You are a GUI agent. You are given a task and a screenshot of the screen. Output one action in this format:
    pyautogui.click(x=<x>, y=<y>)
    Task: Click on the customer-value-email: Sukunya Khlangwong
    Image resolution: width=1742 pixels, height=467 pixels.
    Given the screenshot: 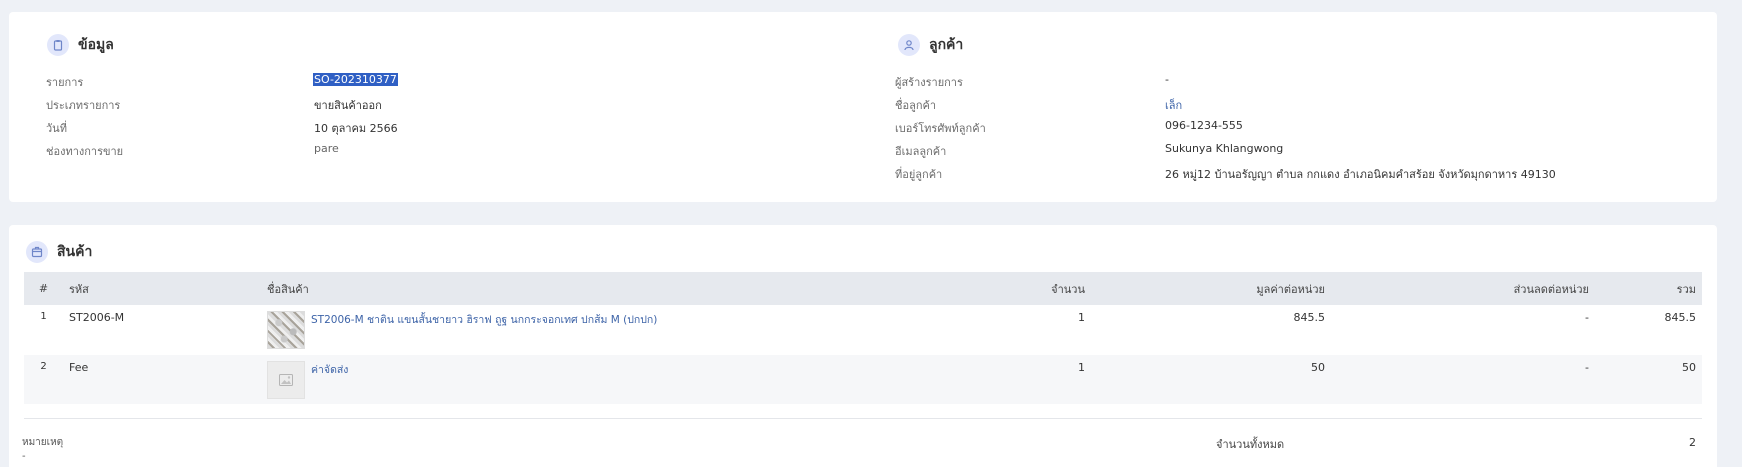 What is the action you would take?
    pyautogui.click(x=1224, y=148)
    